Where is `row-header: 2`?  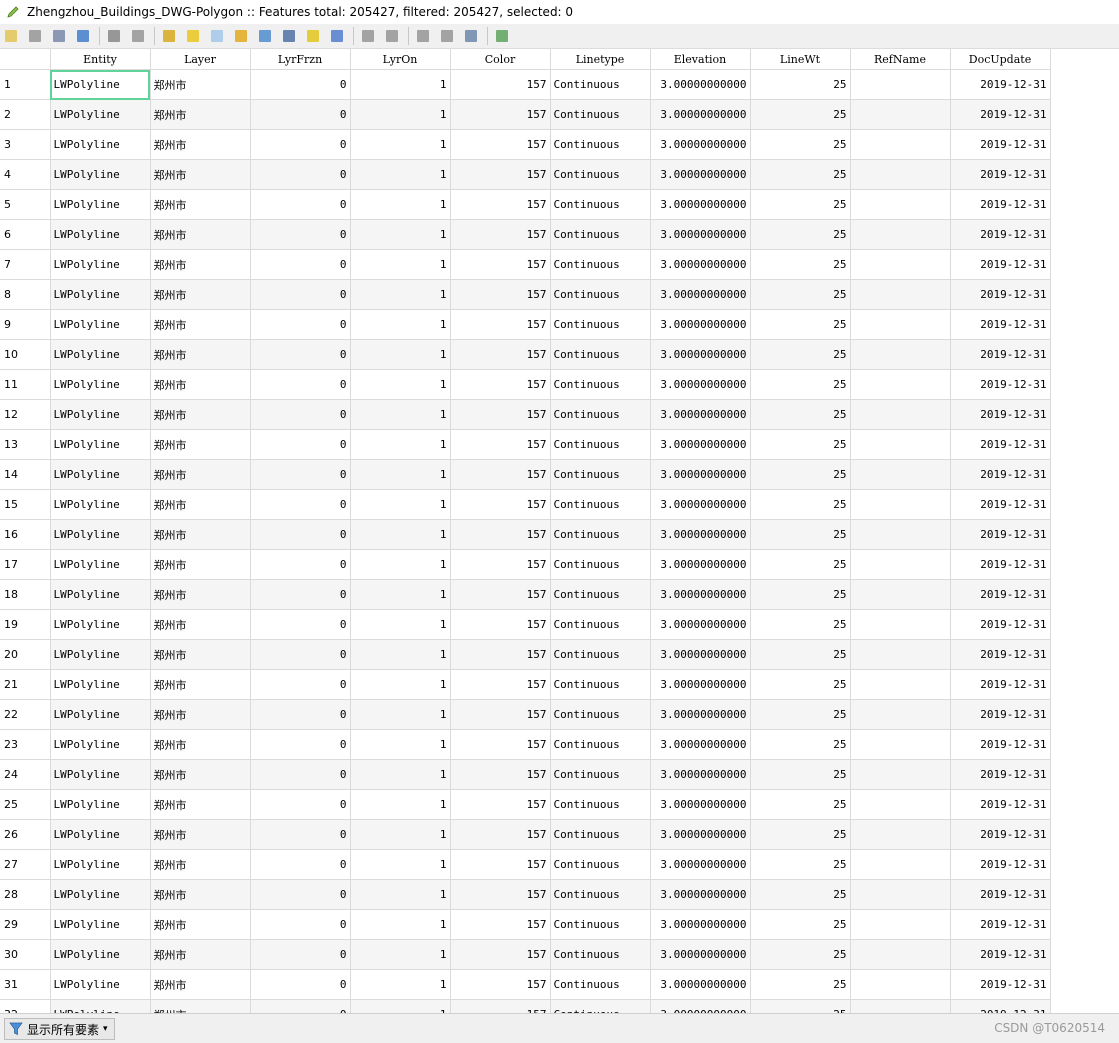
row-header: 2 is located at coordinates (25, 114).